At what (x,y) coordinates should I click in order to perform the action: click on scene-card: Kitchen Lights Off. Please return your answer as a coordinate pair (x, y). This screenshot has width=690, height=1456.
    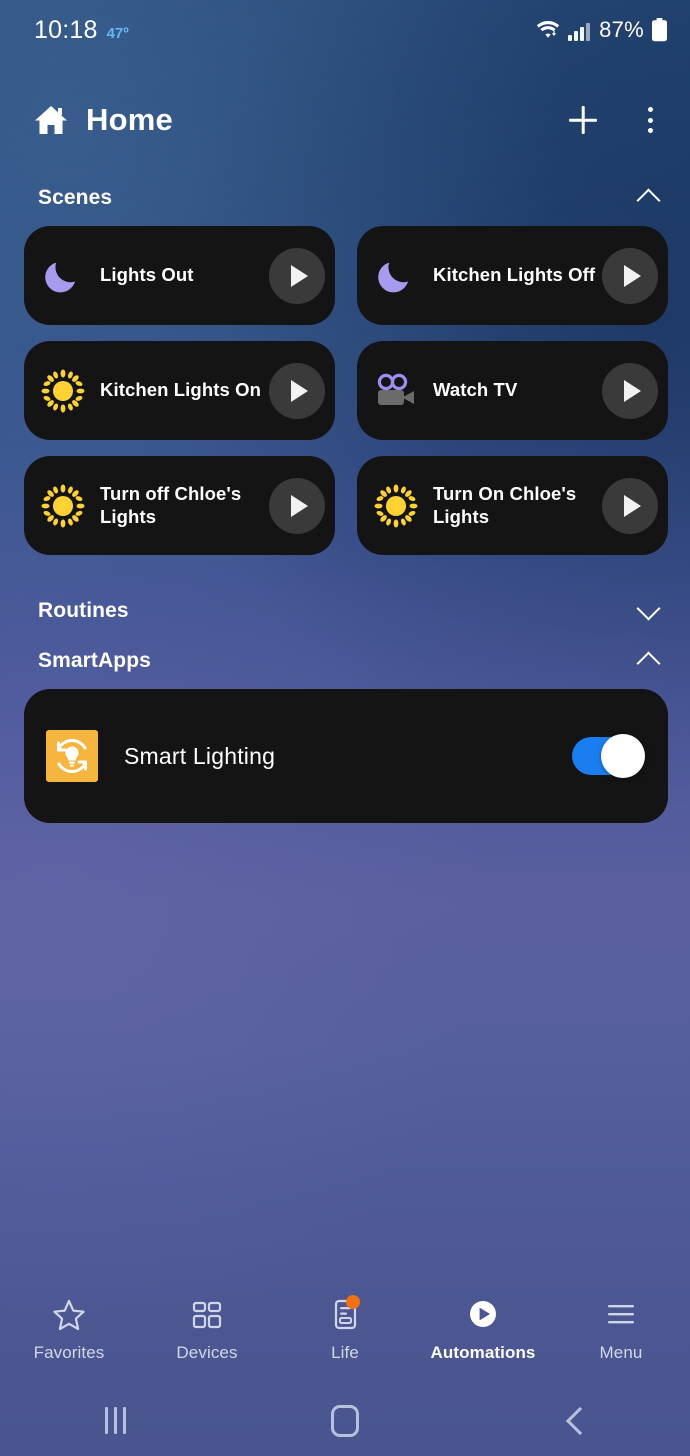
    Looking at the image, I should click on (512, 275).